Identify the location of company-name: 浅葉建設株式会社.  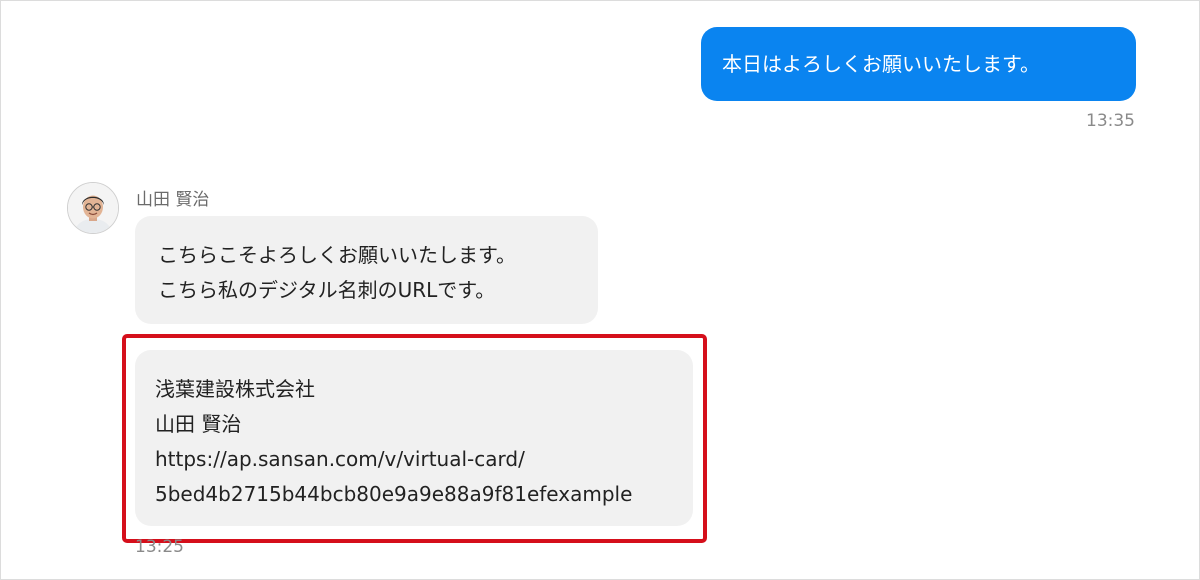
(235, 389).